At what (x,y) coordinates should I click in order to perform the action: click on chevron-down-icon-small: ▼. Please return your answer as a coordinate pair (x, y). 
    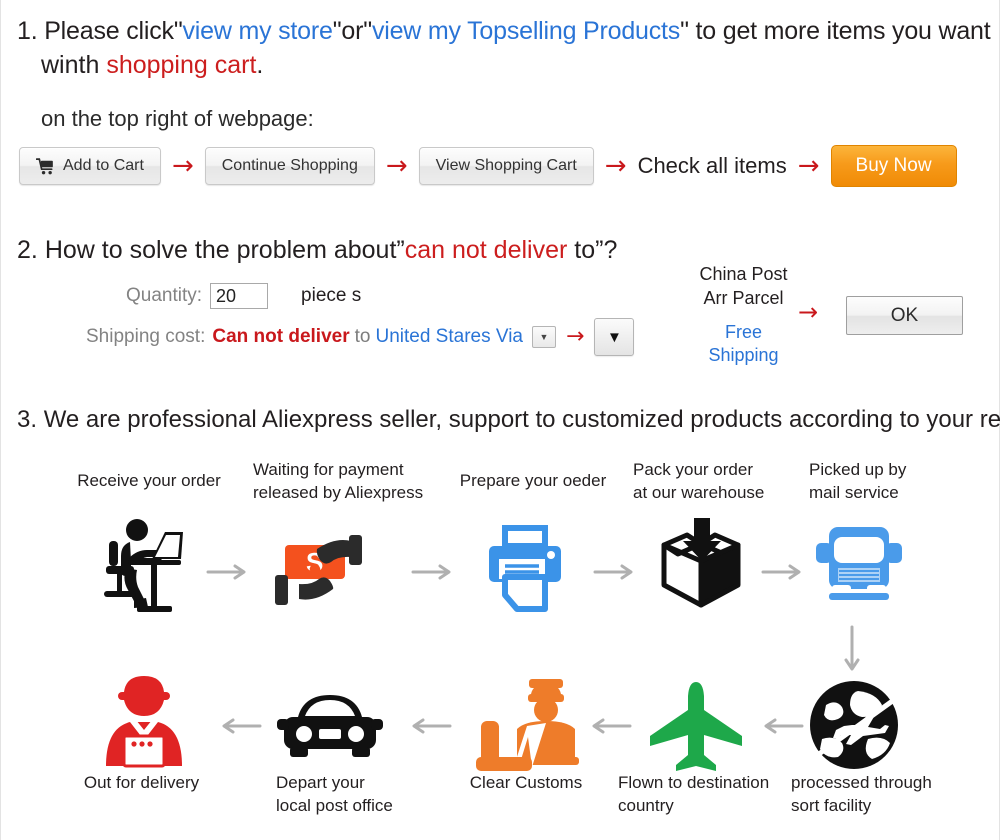
    Looking at the image, I should click on (544, 336).